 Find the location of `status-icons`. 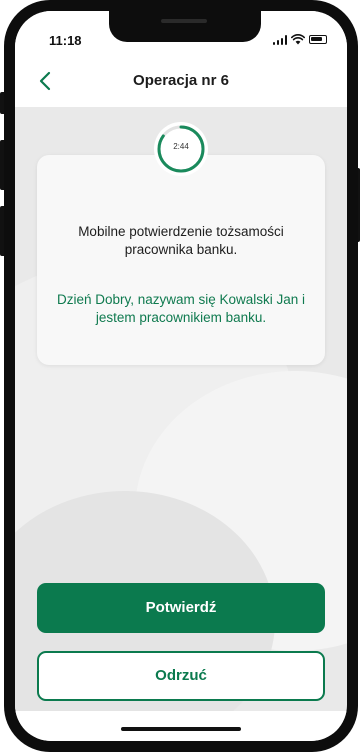

status-icons is located at coordinates (299, 39).